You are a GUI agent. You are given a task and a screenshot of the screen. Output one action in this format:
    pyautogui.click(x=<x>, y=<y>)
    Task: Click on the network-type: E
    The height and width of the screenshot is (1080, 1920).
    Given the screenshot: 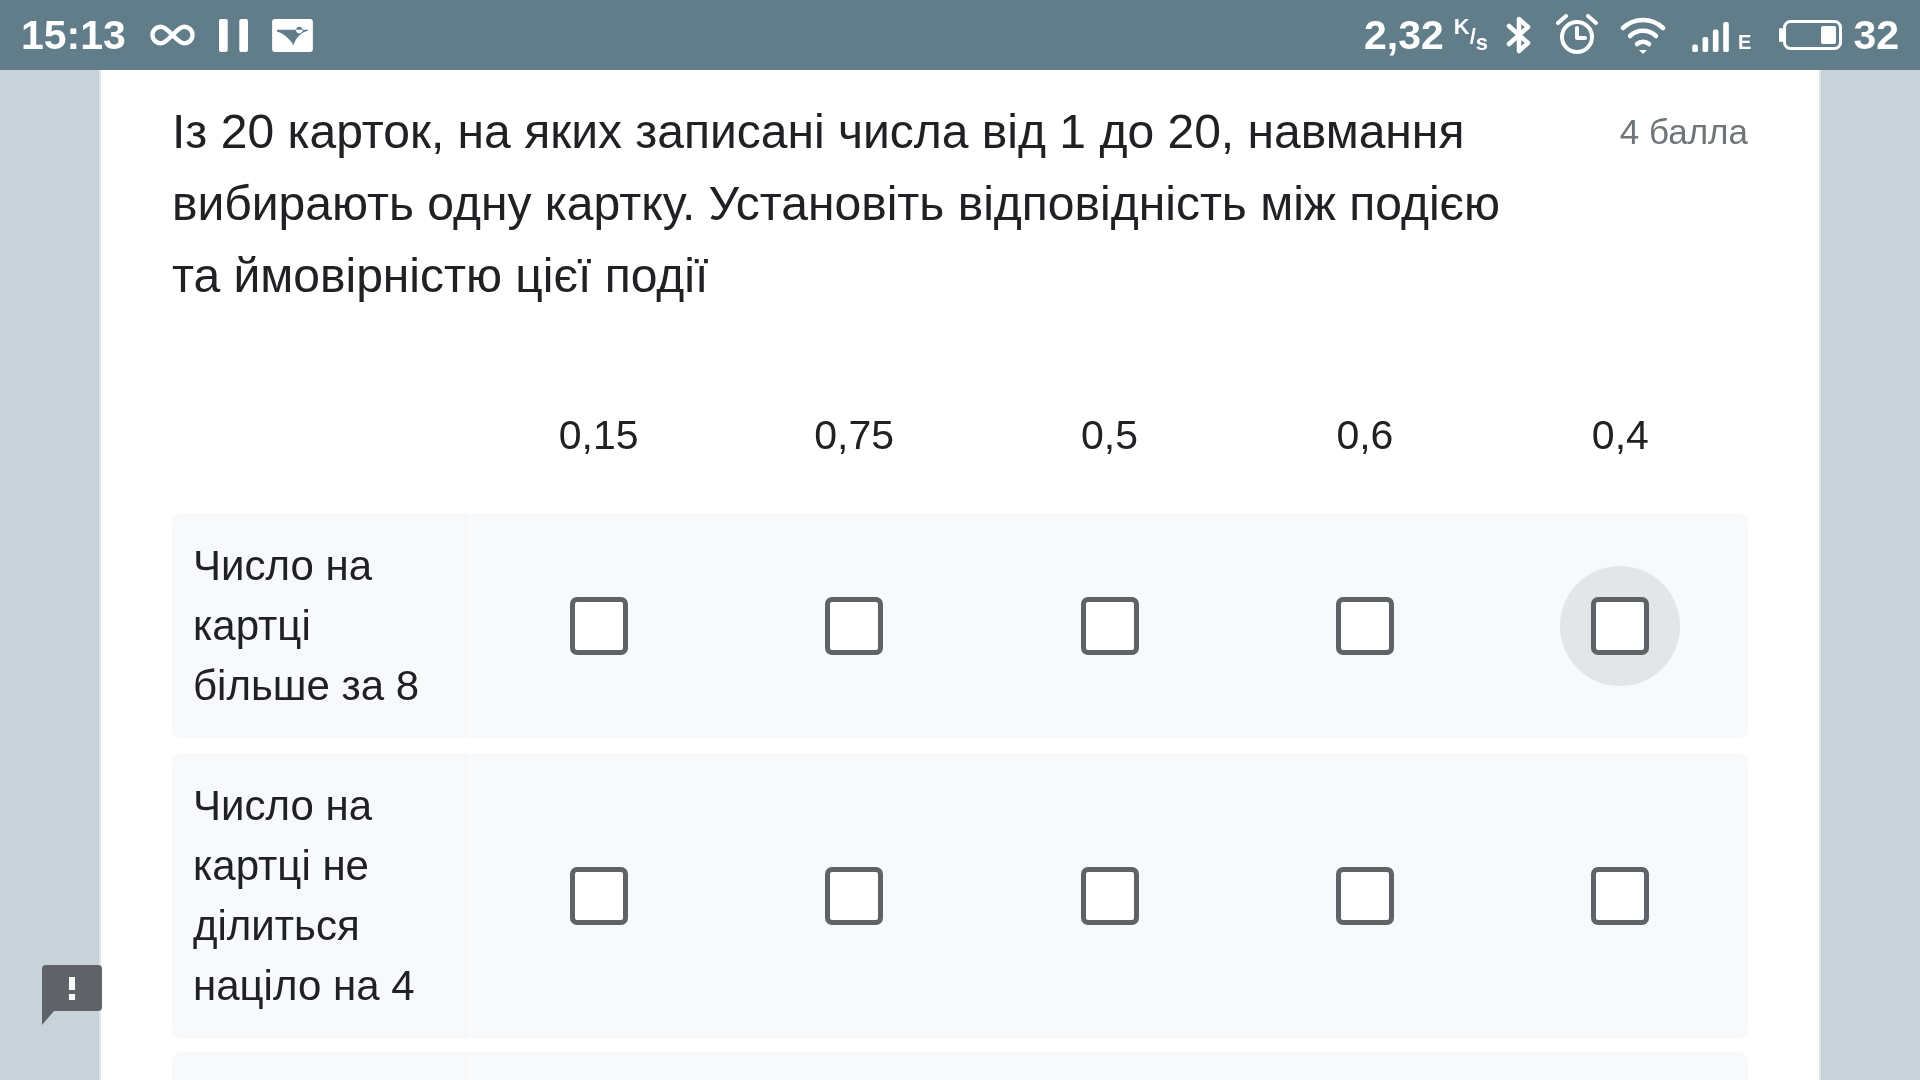 What is the action you would take?
    pyautogui.click(x=1745, y=42)
    